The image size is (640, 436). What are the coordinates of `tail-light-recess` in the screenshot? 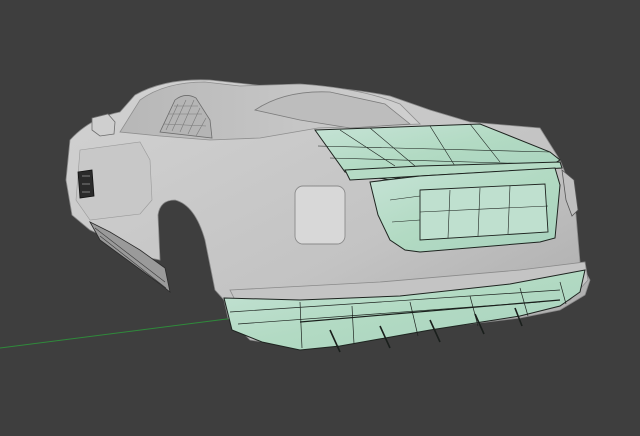 It's located at (320, 215).